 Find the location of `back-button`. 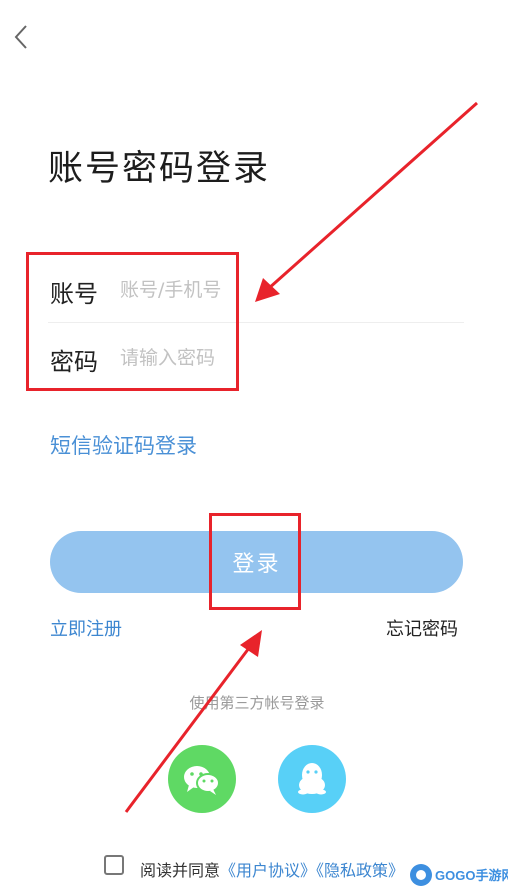

back-button is located at coordinates (22, 37).